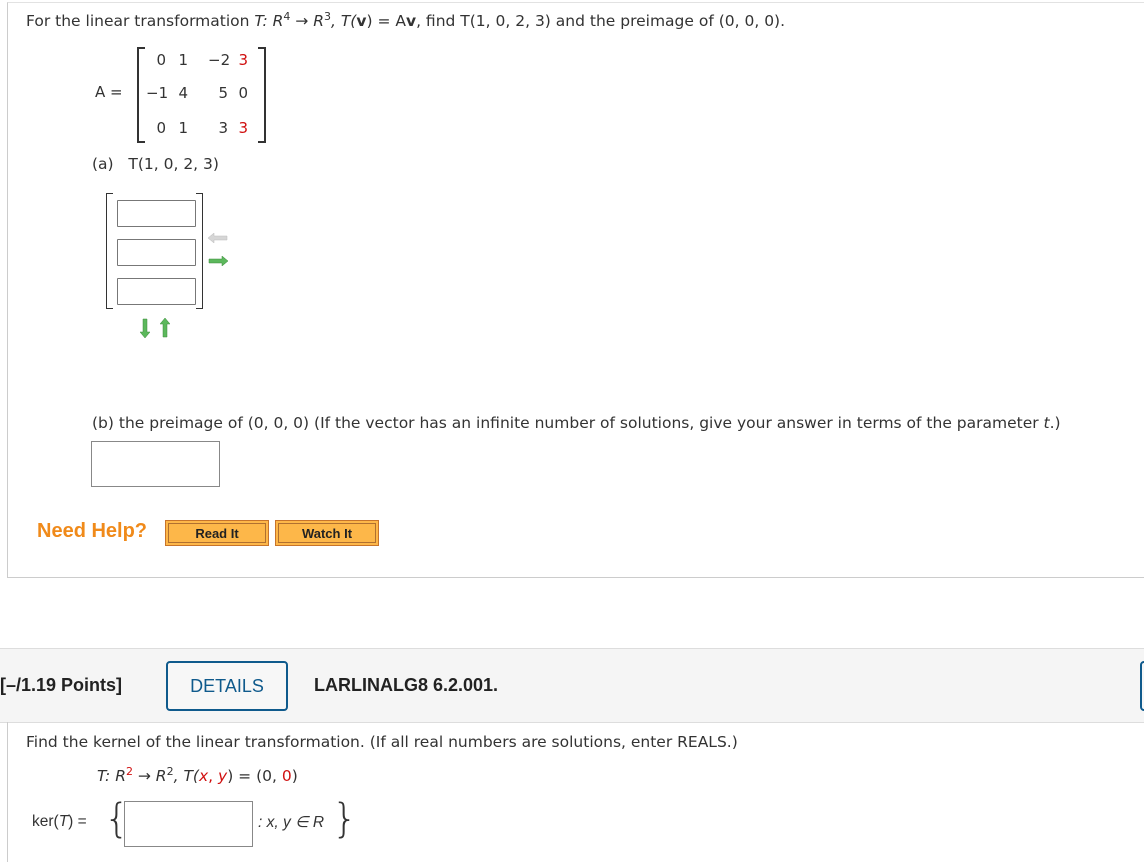 This screenshot has width=1144, height=862. What do you see at coordinates (140, 21) in the screenshot?
I see `prompt-text: For the linear transformation` at bounding box center [140, 21].